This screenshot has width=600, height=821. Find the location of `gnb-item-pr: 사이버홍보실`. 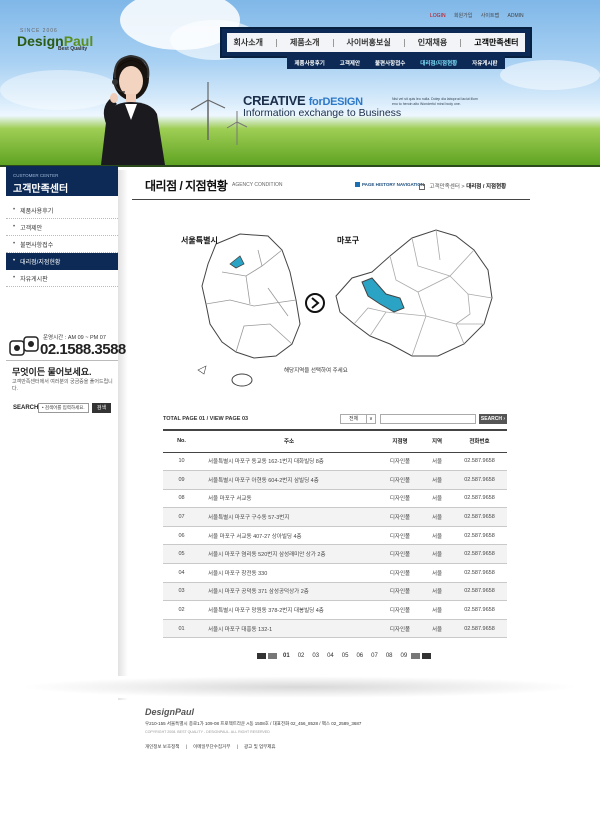

gnb-item-pr: 사이버홍보실 is located at coordinates (369, 42).